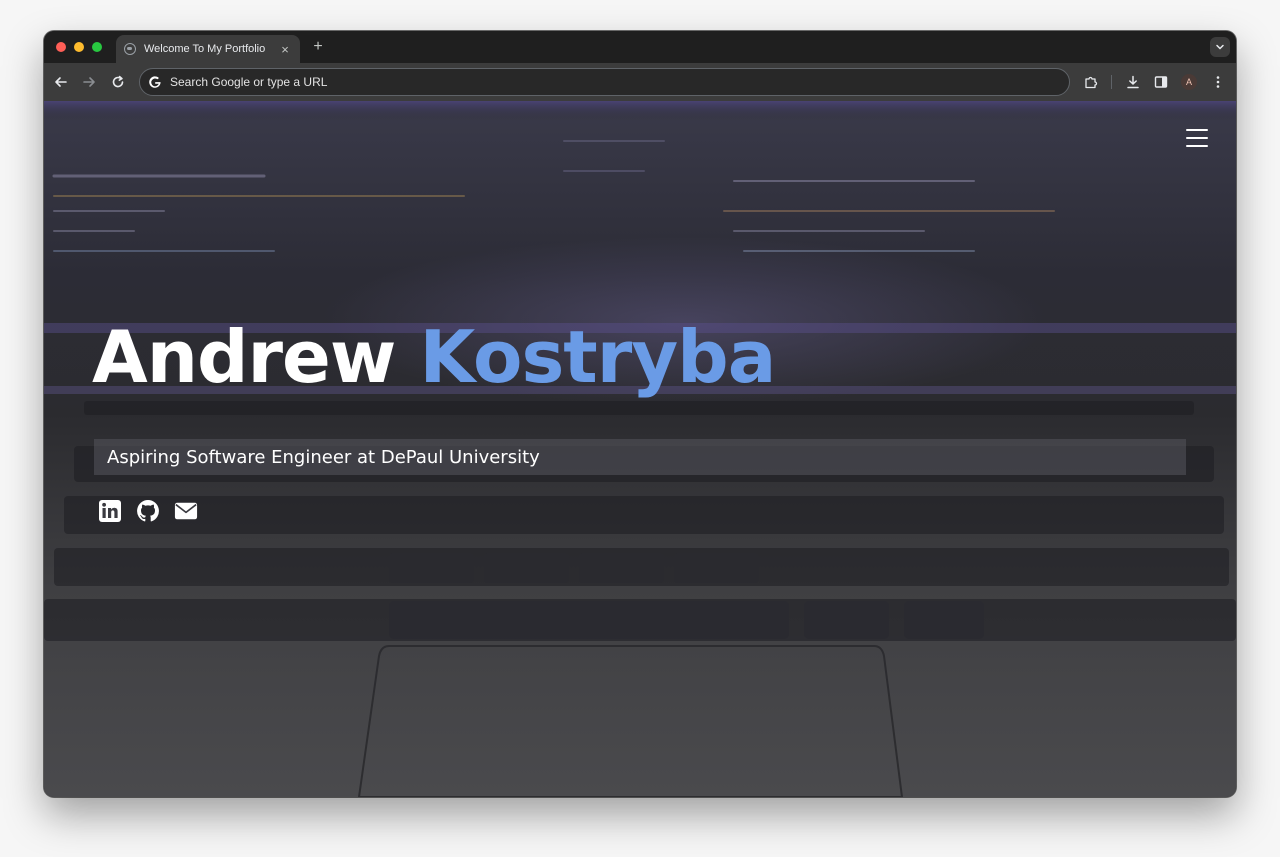 The width and height of the screenshot is (1280, 857). I want to click on envelope-icon, so click(186, 511).